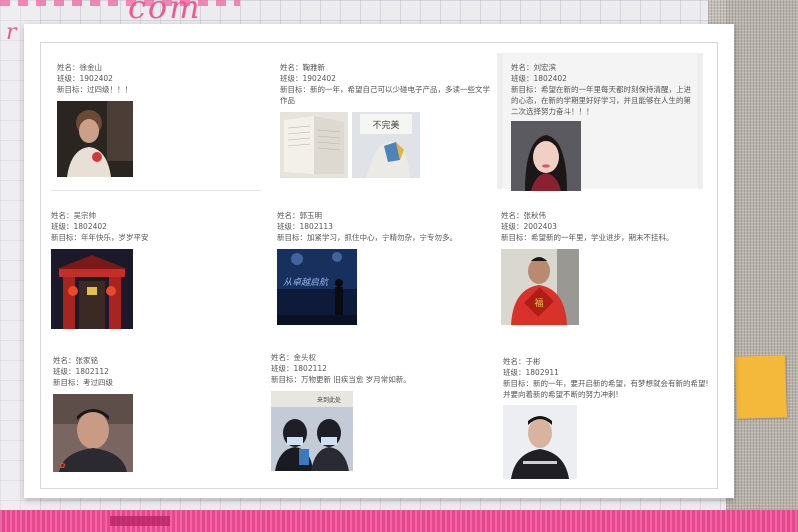  I want to click on student-name: 姓名：金头权, so click(293, 357).